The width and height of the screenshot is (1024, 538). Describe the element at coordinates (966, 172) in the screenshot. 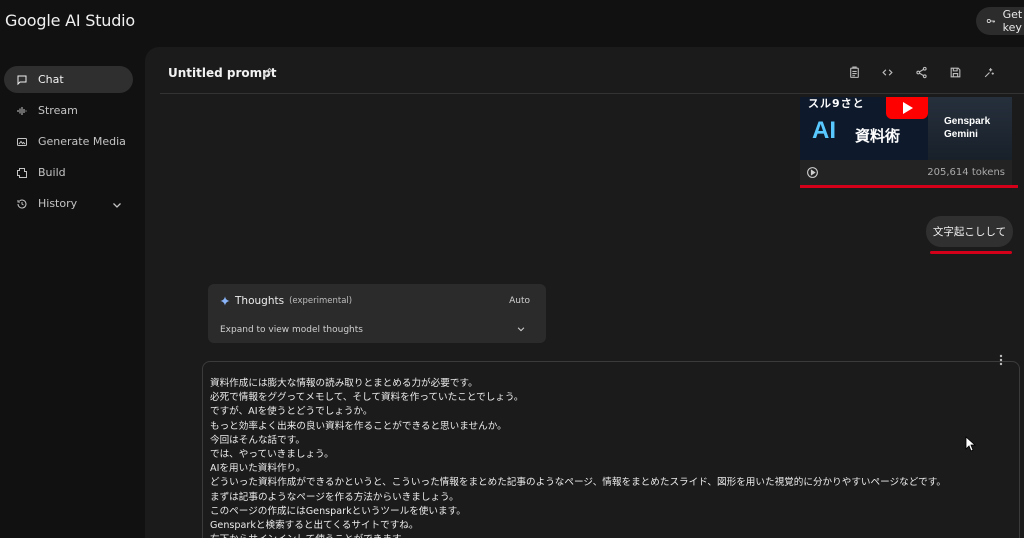

I see `token-count: 205,614 tokens` at that location.